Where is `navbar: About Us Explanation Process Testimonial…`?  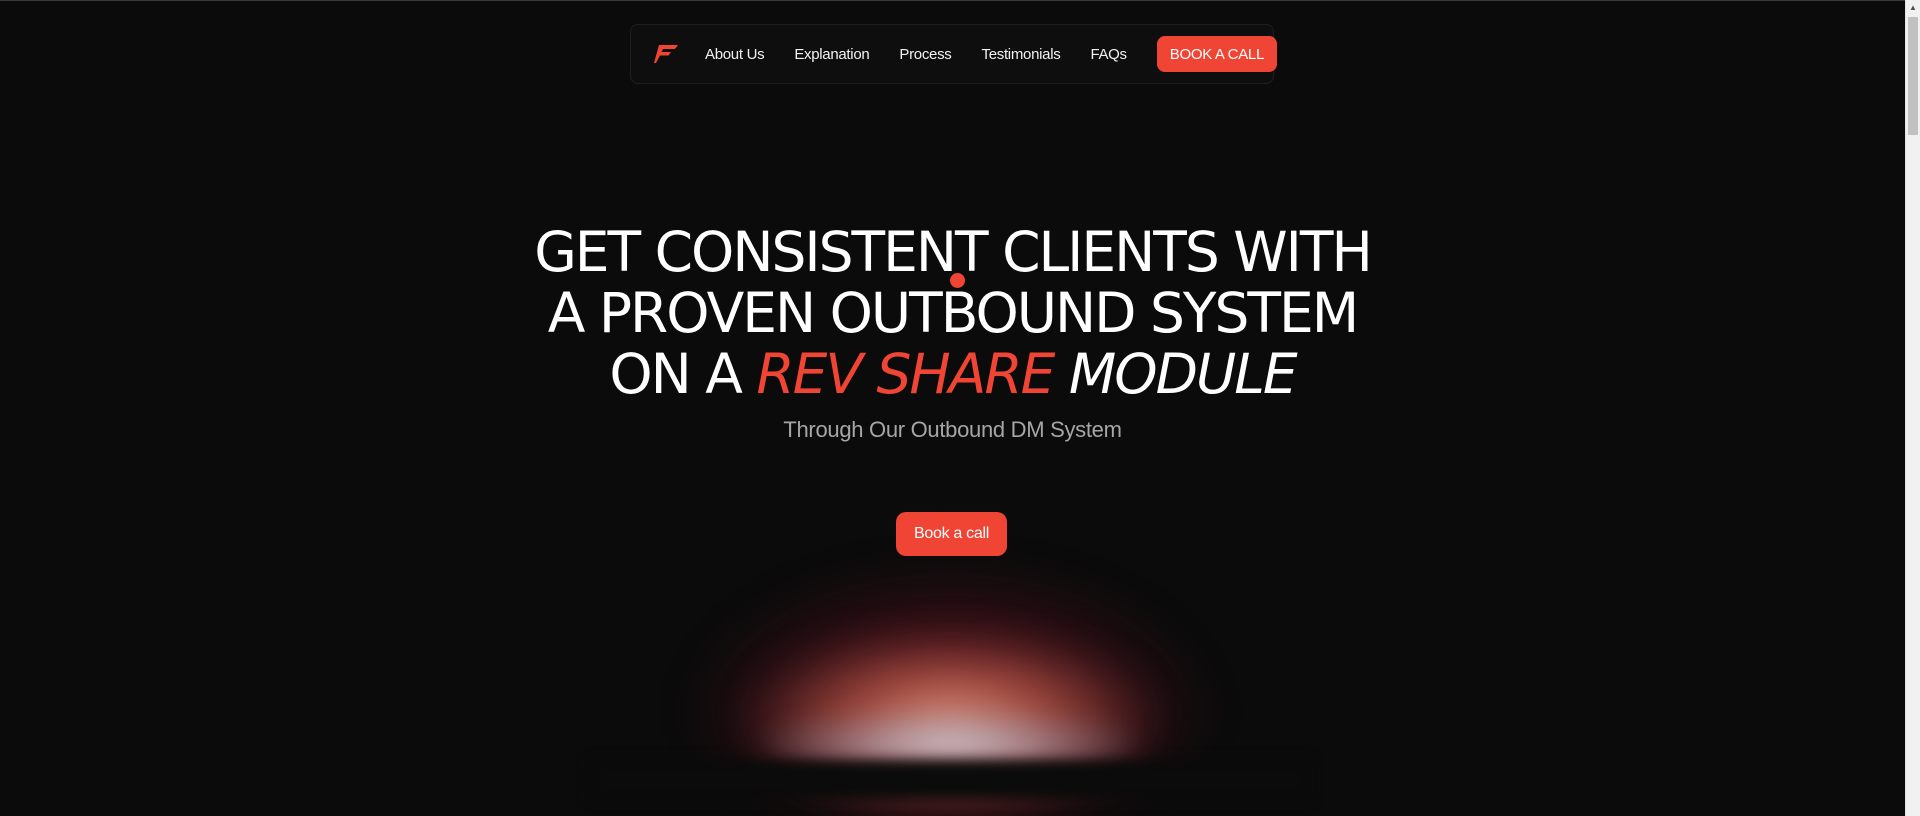
navbar: About Us Explanation Process Testimonial… is located at coordinates (954, 54).